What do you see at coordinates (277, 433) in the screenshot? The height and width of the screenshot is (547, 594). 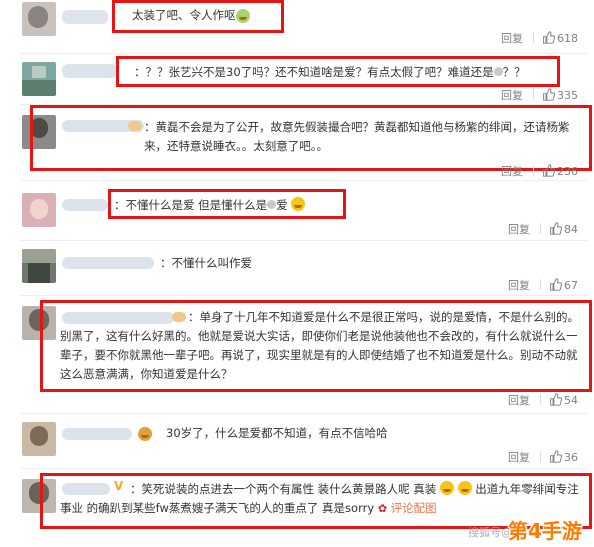 I see `comment-text: 30岁了，什么是爱都不知道，有点不信哈哈` at bounding box center [277, 433].